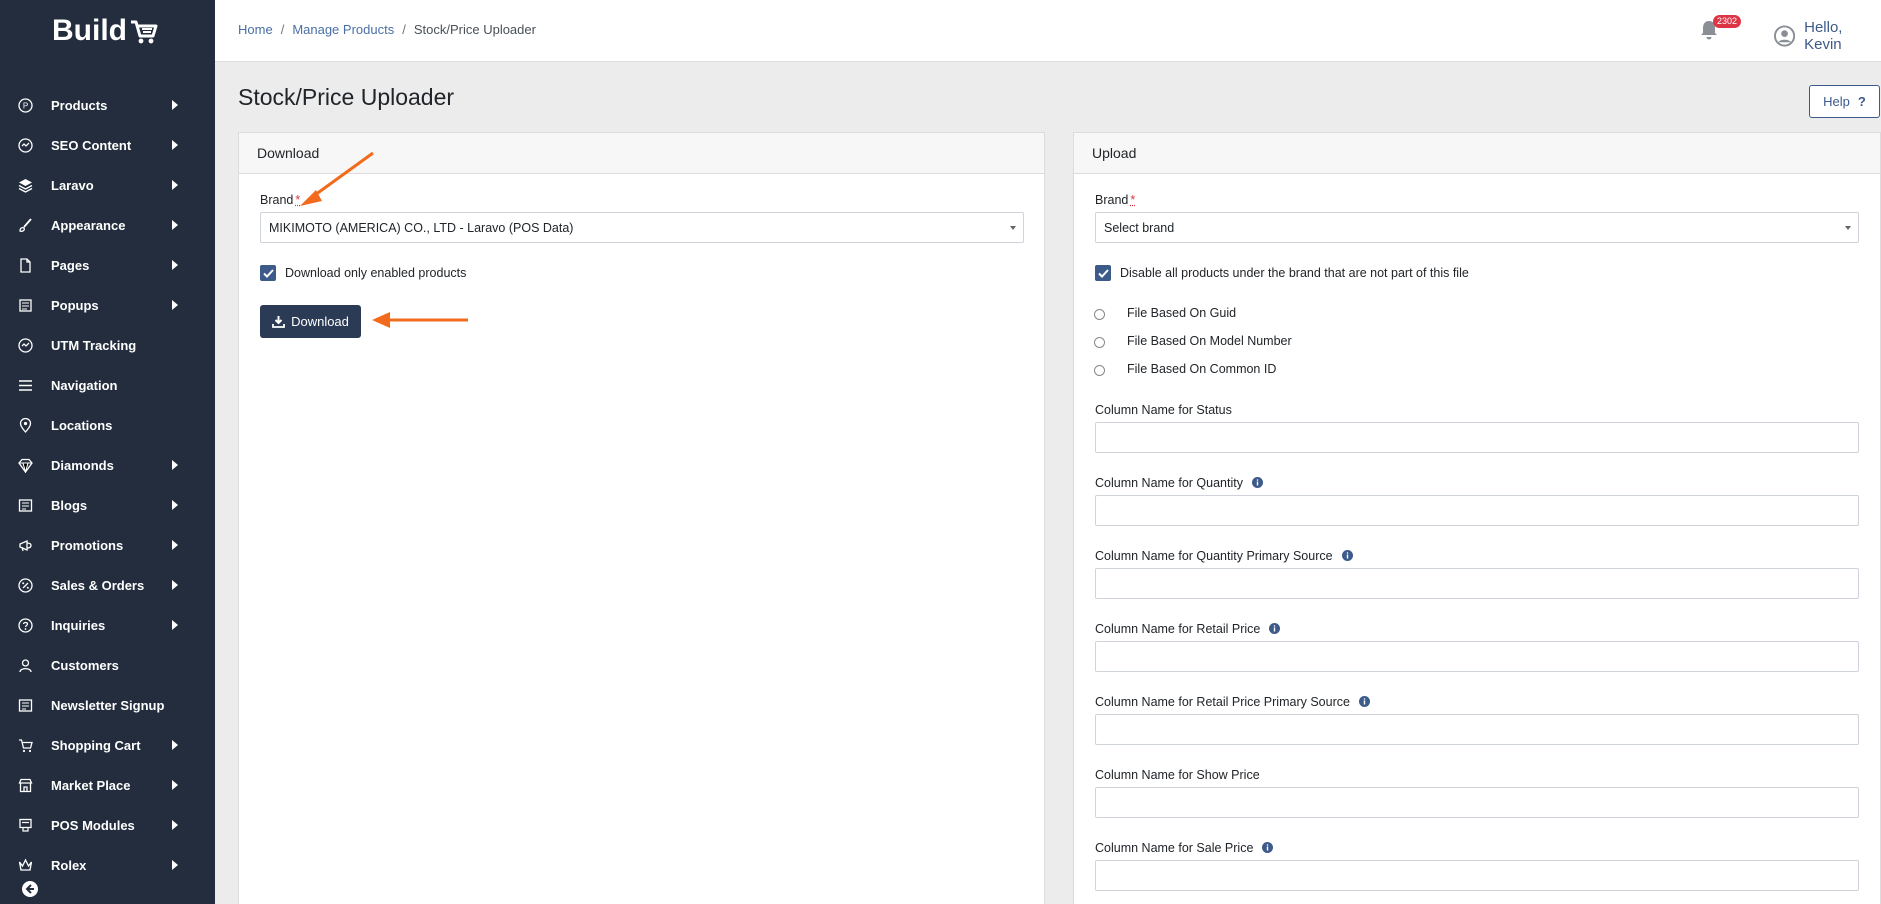 The image size is (1881, 904). I want to click on sidebar-item-products: P Products, so click(107, 105).